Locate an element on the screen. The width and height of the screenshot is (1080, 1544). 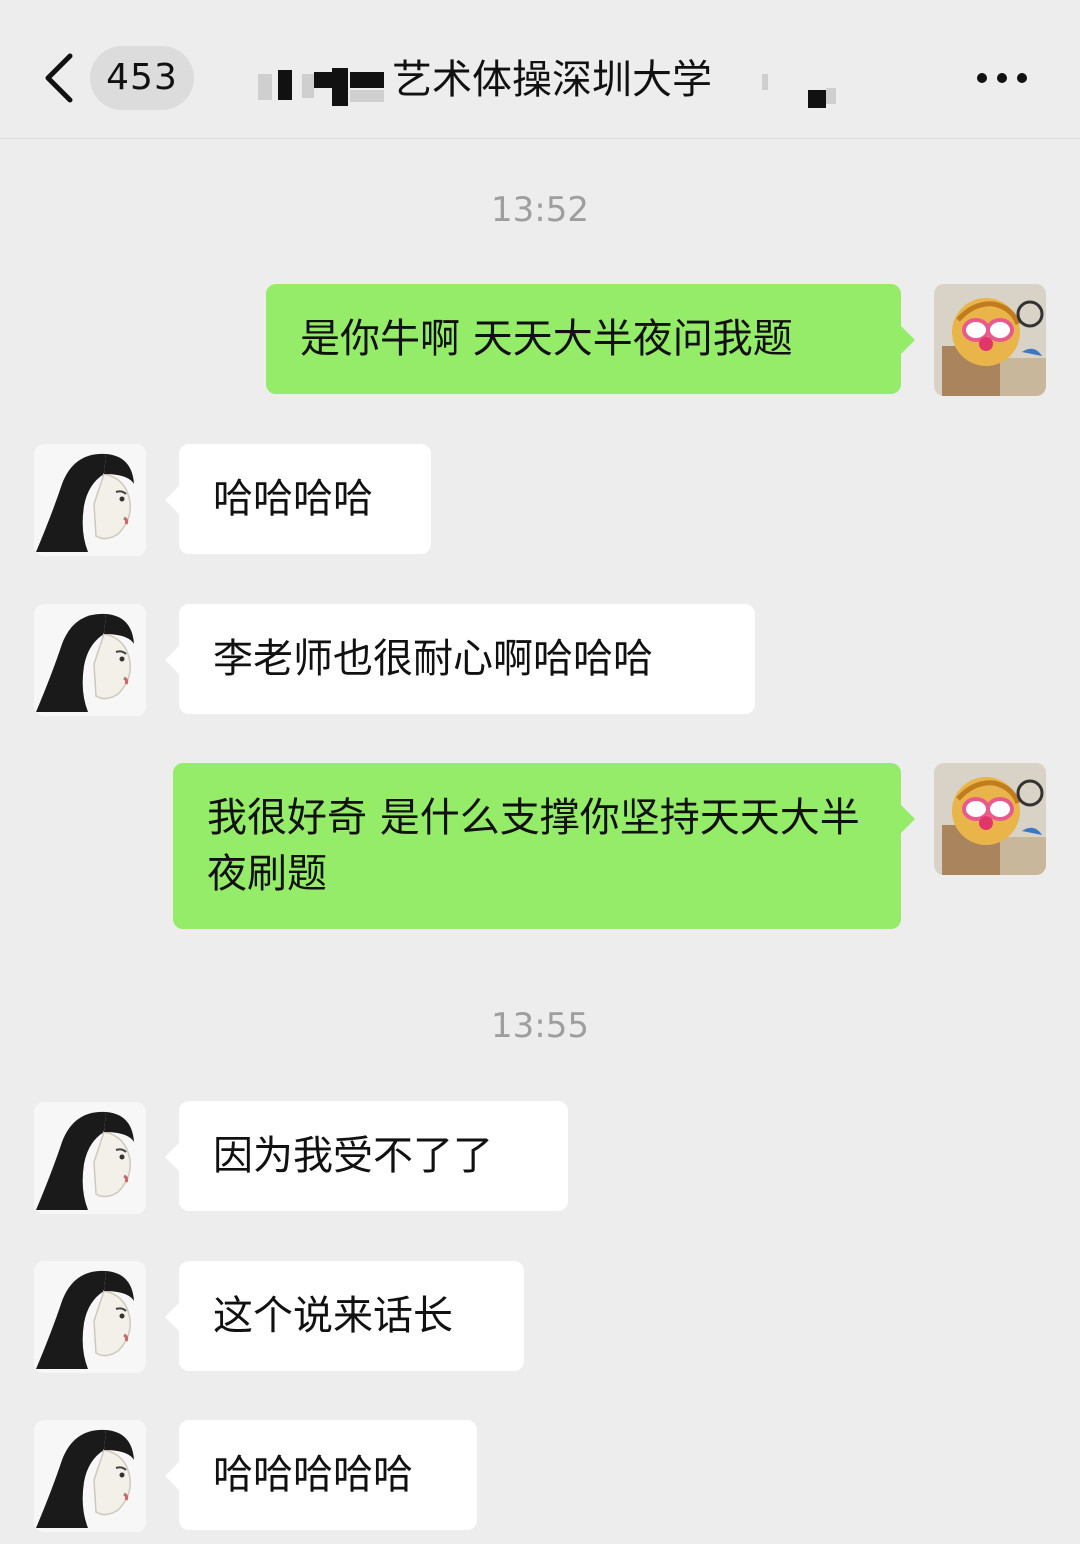
chat-title-area: 艺术体操深圳大学 is located at coordinates (550, 80).